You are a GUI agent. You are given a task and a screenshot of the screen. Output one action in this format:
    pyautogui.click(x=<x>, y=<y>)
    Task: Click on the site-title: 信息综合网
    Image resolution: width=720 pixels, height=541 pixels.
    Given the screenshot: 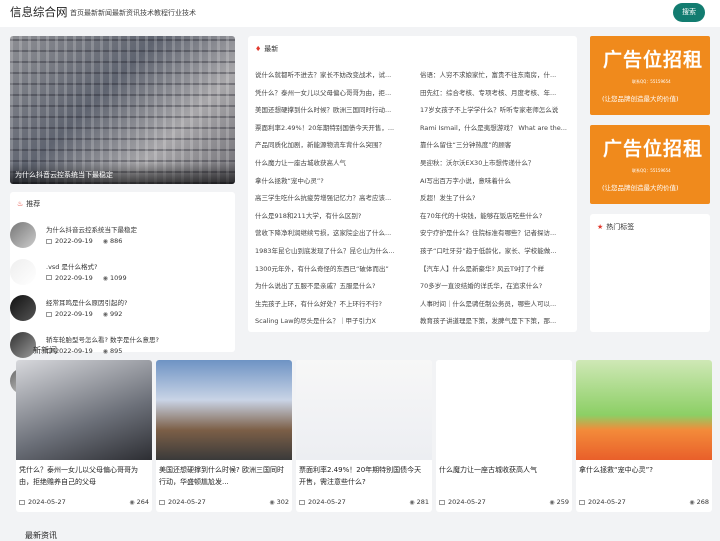 What is the action you would take?
    pyautogui.click(x=39, y=12)
    